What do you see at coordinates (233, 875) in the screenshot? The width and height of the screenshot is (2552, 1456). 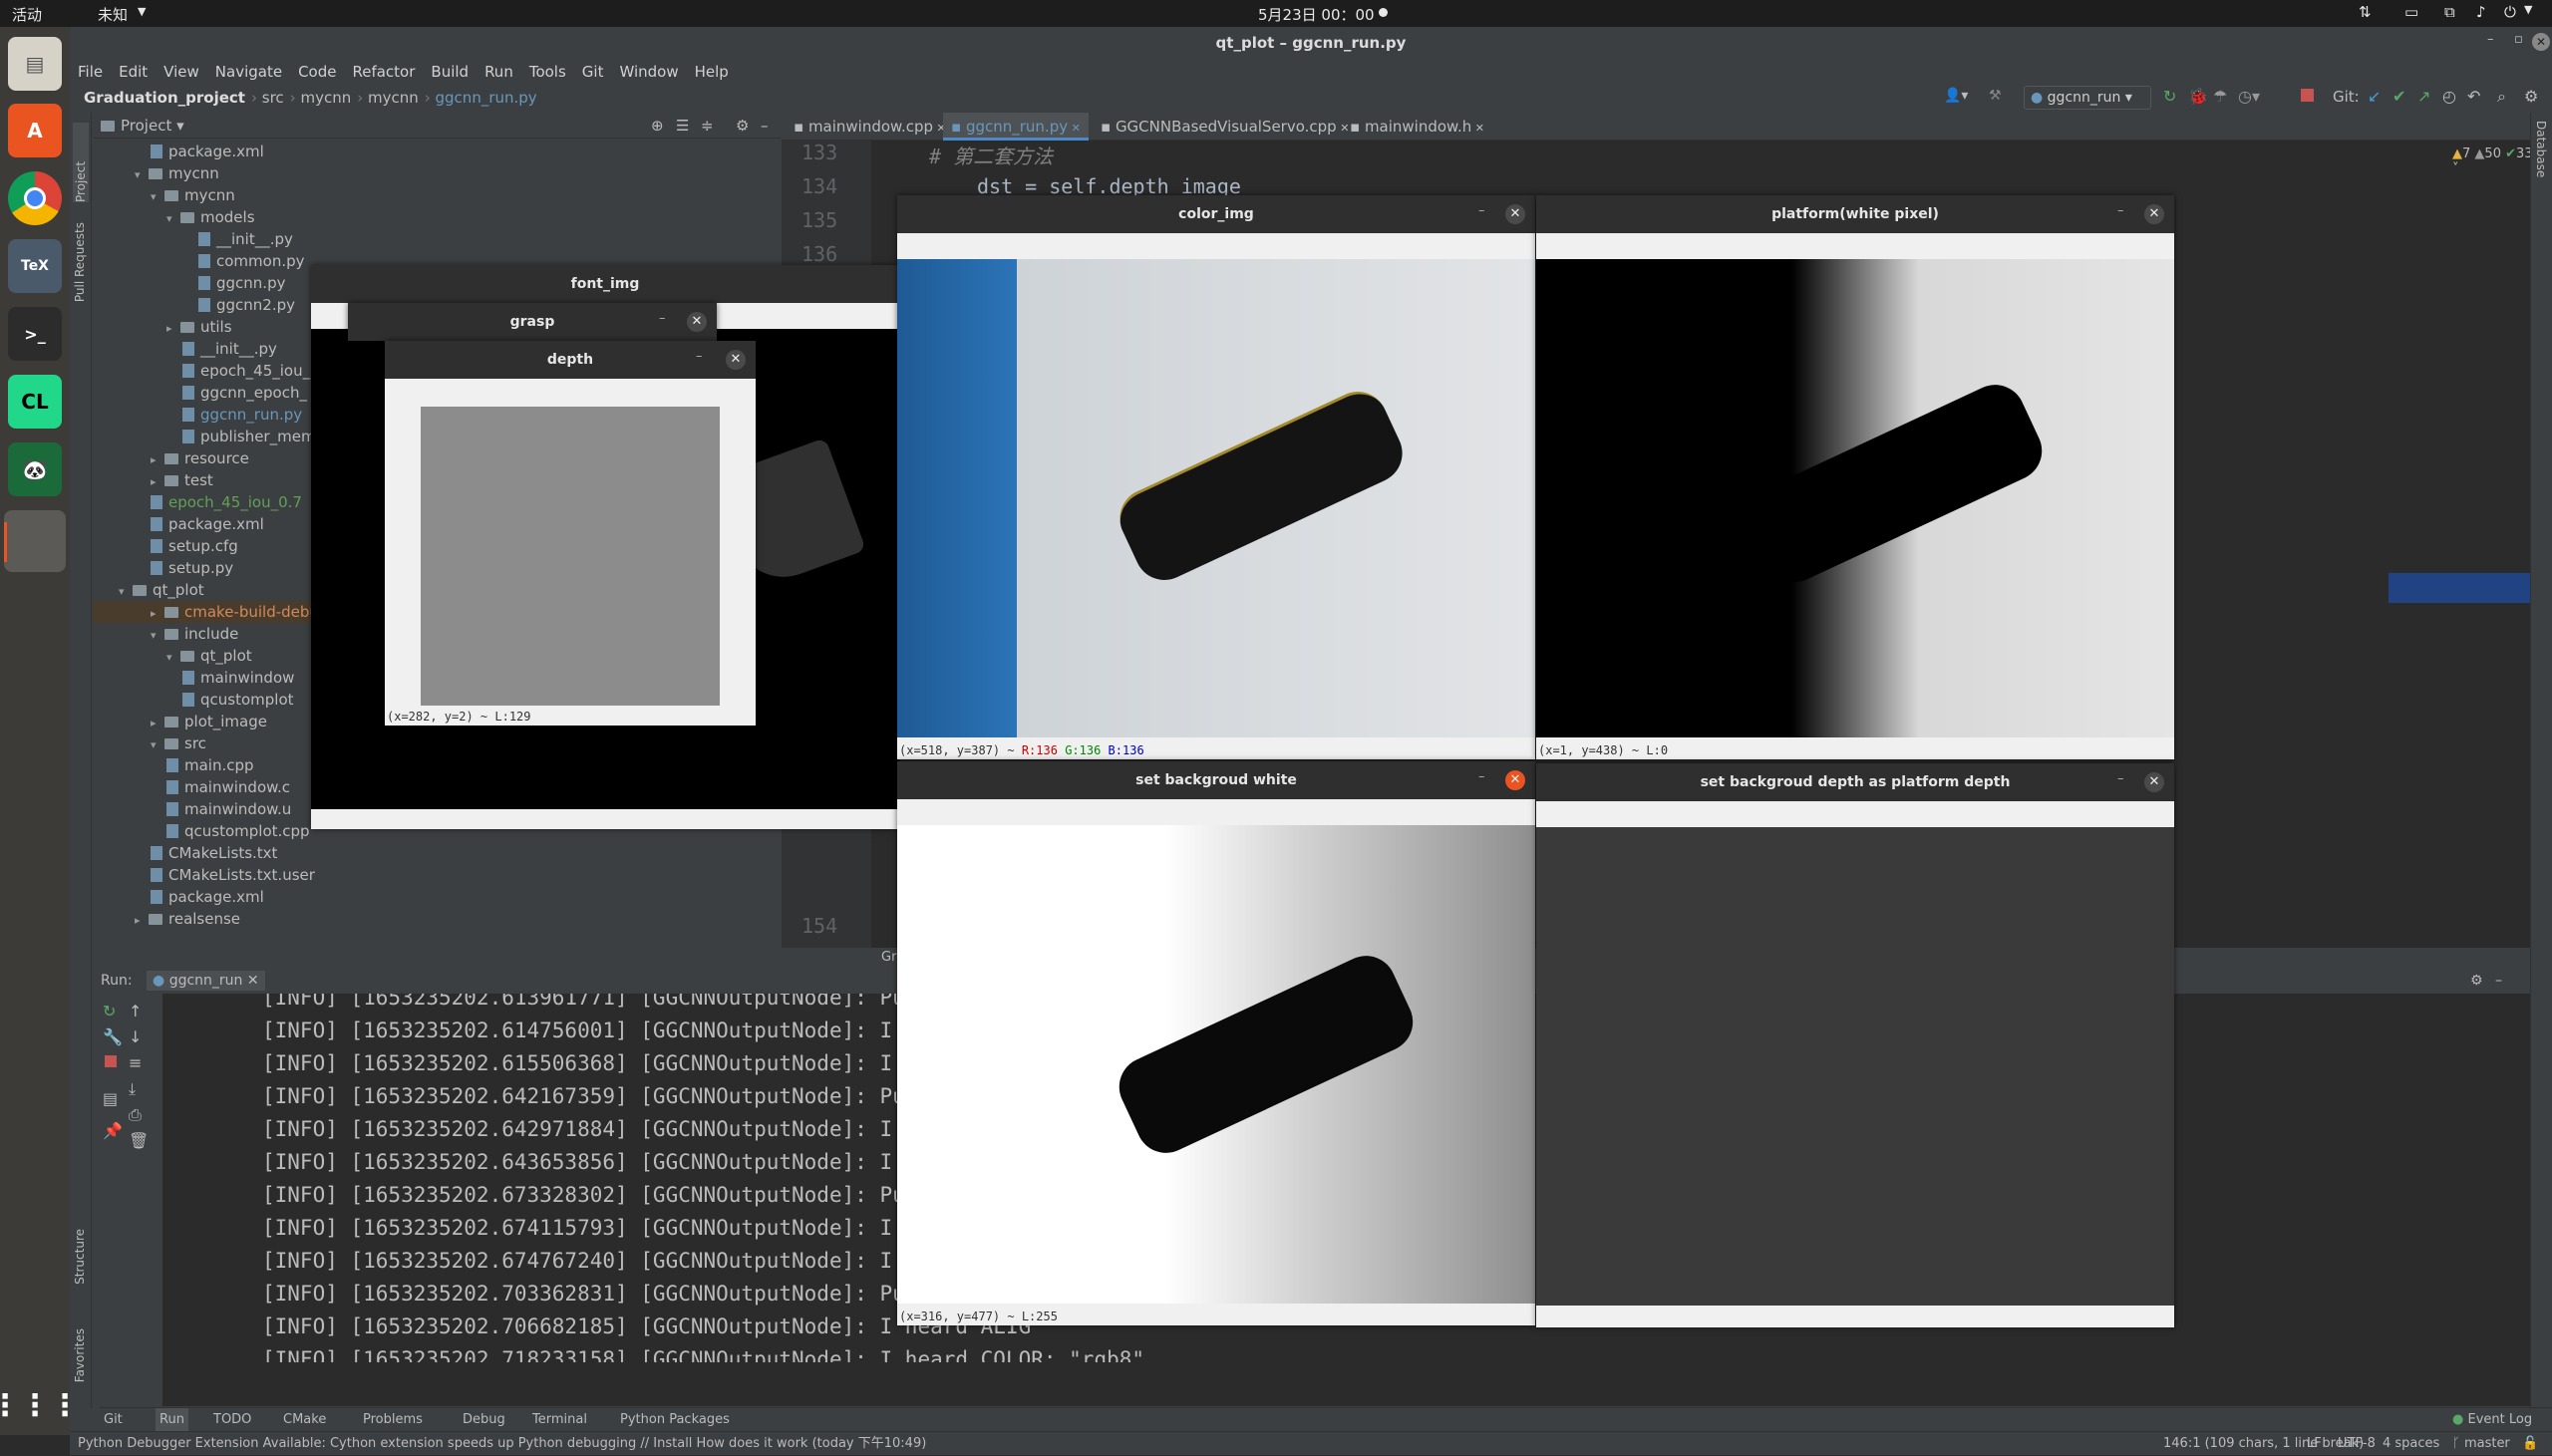 I see `tree-item: CMakeLists.txt.user` at bounding box center [233, 875].